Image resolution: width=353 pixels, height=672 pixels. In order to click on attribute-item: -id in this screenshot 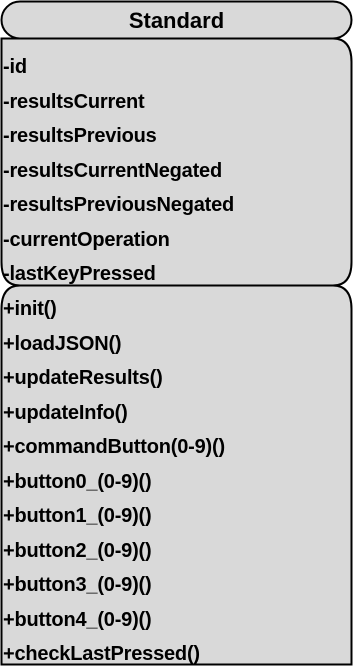, I will do `click(15, 67)`.